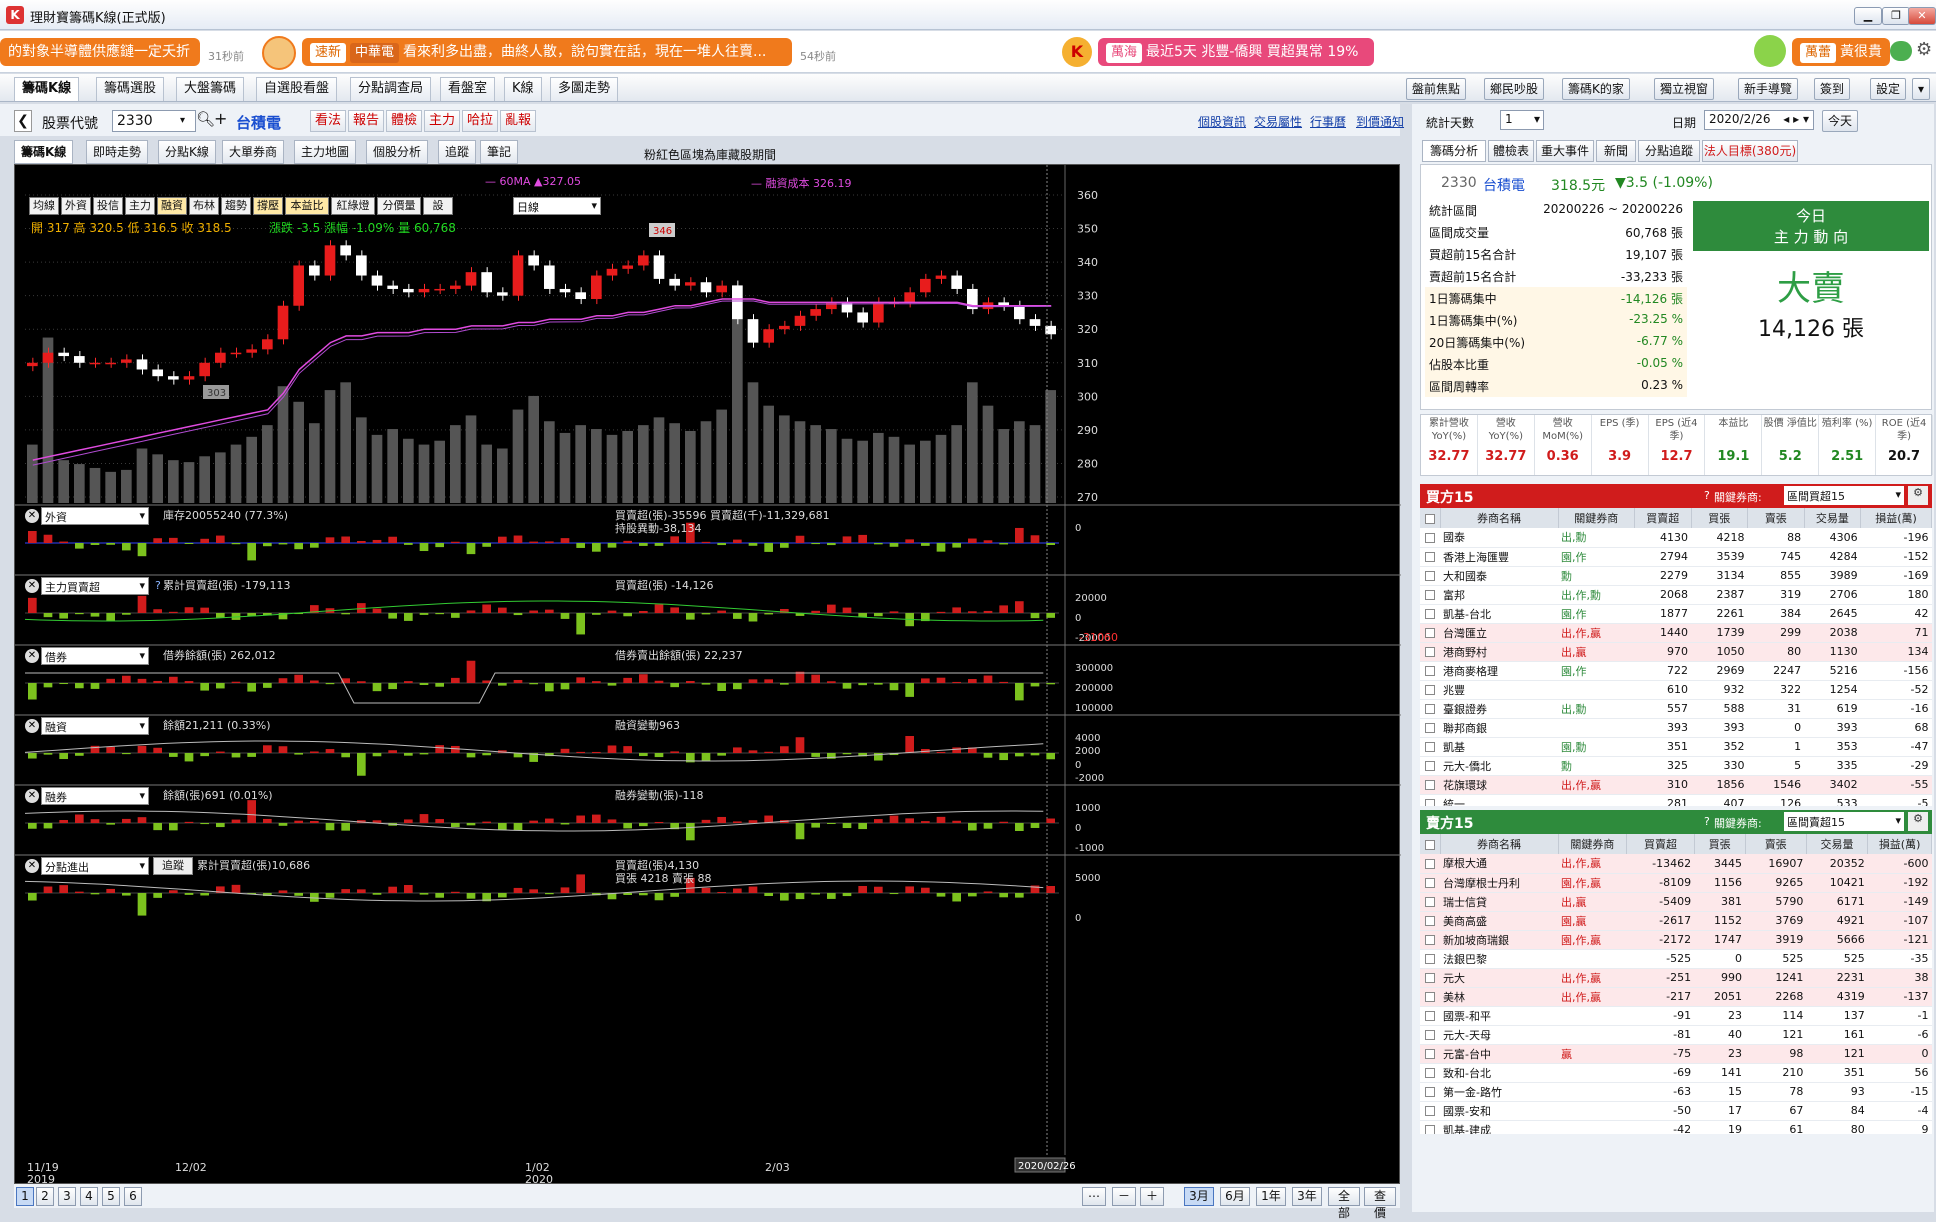 The image size is (1936, 1222). Describe the element at coordinates (187, 152) in the screenshot. I see `subtab-branch-kline: 分點K線` at that location.